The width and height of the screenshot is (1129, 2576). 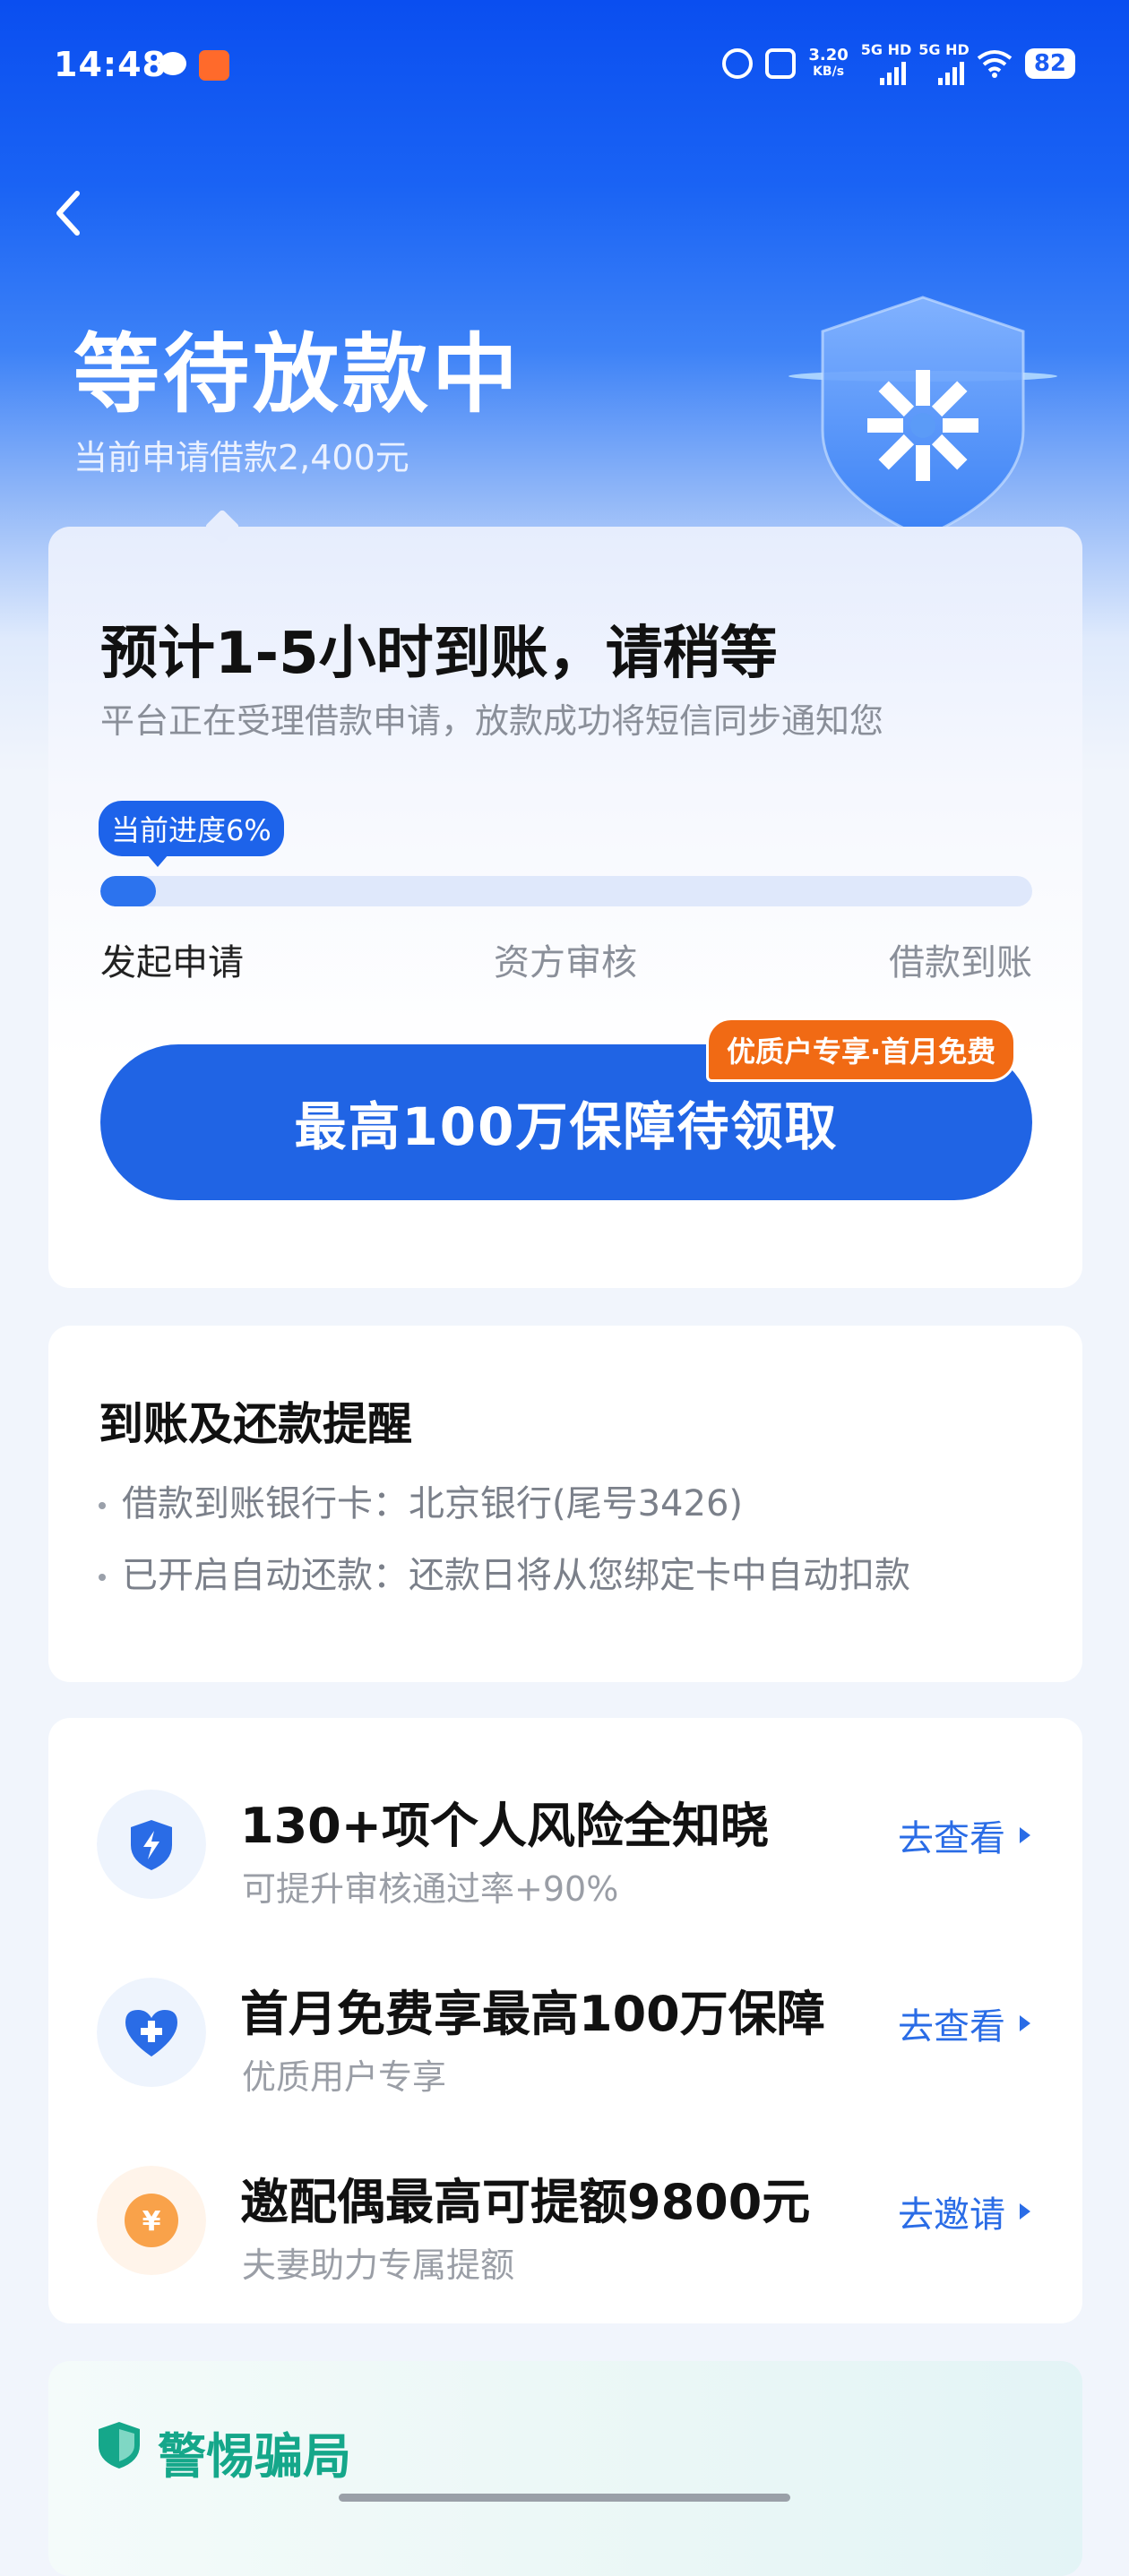 What do you see at coordinates (886, 49) in the screenshot?
I see `signal-1-label: 5G HD` at bounding box center [886, 49].